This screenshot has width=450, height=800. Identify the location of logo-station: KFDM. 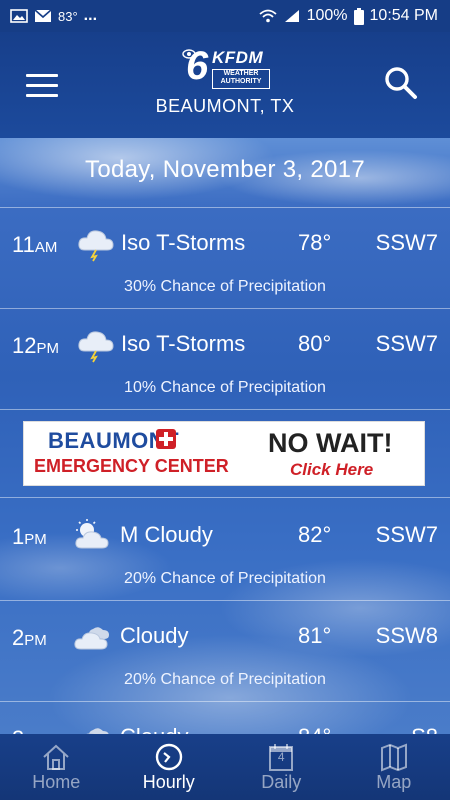
(238, 57).